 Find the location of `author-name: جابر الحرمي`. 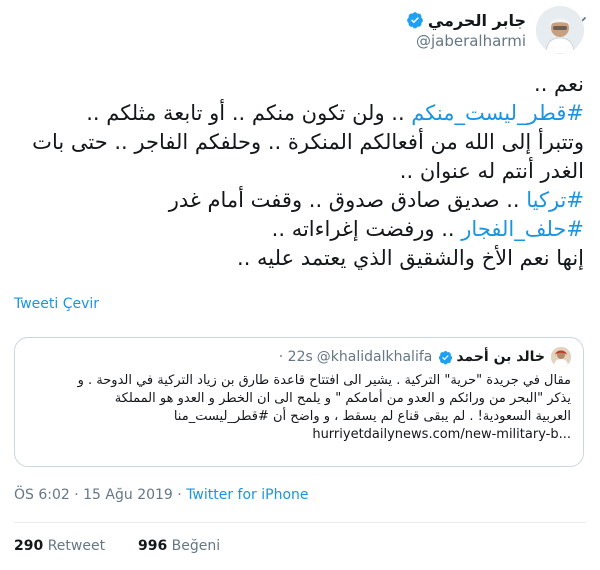

author-name: جابر الحرمي is located at coordinates (477, 20).